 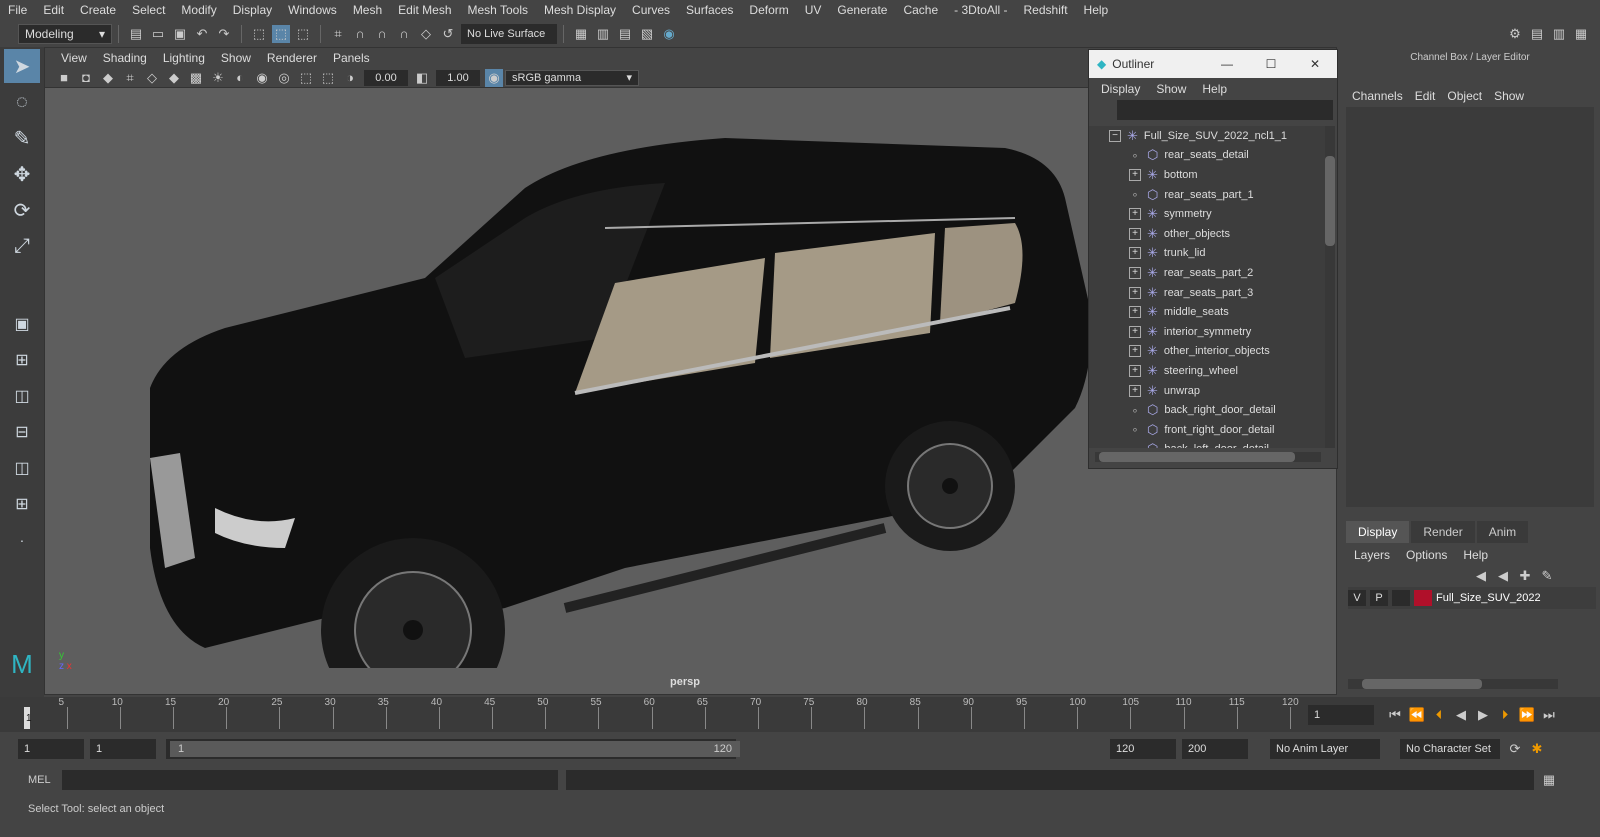 What do you see at coordinates (1207, 332) in the screenshot?
I see `outliner-item: + ✳ interior_symmetry` at bounding box center [1207, 332].